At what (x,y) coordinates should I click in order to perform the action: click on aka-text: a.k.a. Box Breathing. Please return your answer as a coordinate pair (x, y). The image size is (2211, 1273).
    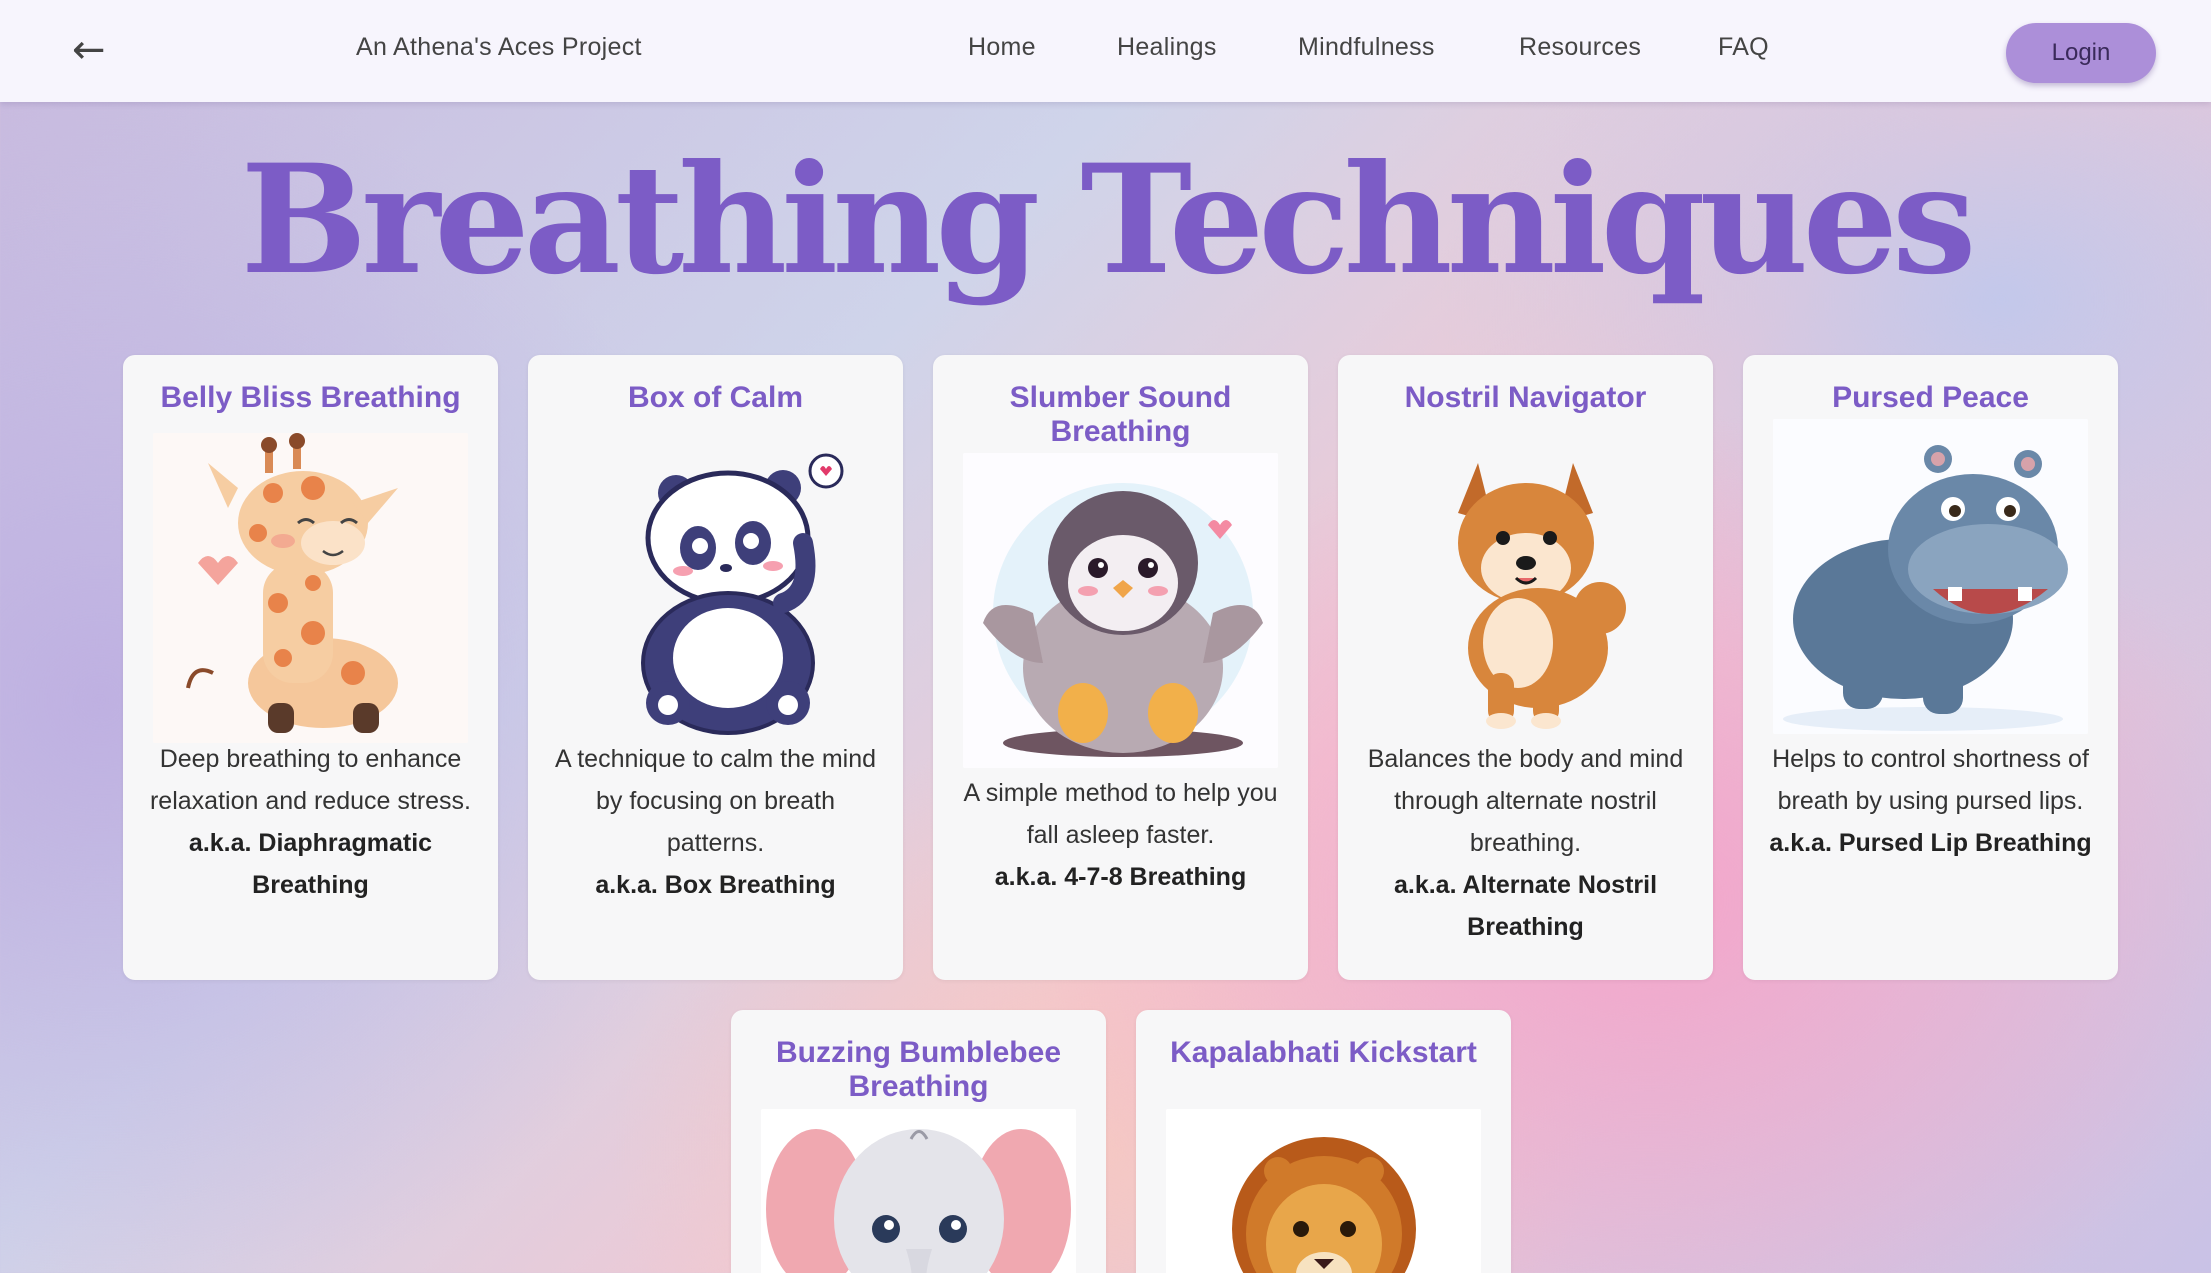
    Looking at the image, I should click on (715, 885).